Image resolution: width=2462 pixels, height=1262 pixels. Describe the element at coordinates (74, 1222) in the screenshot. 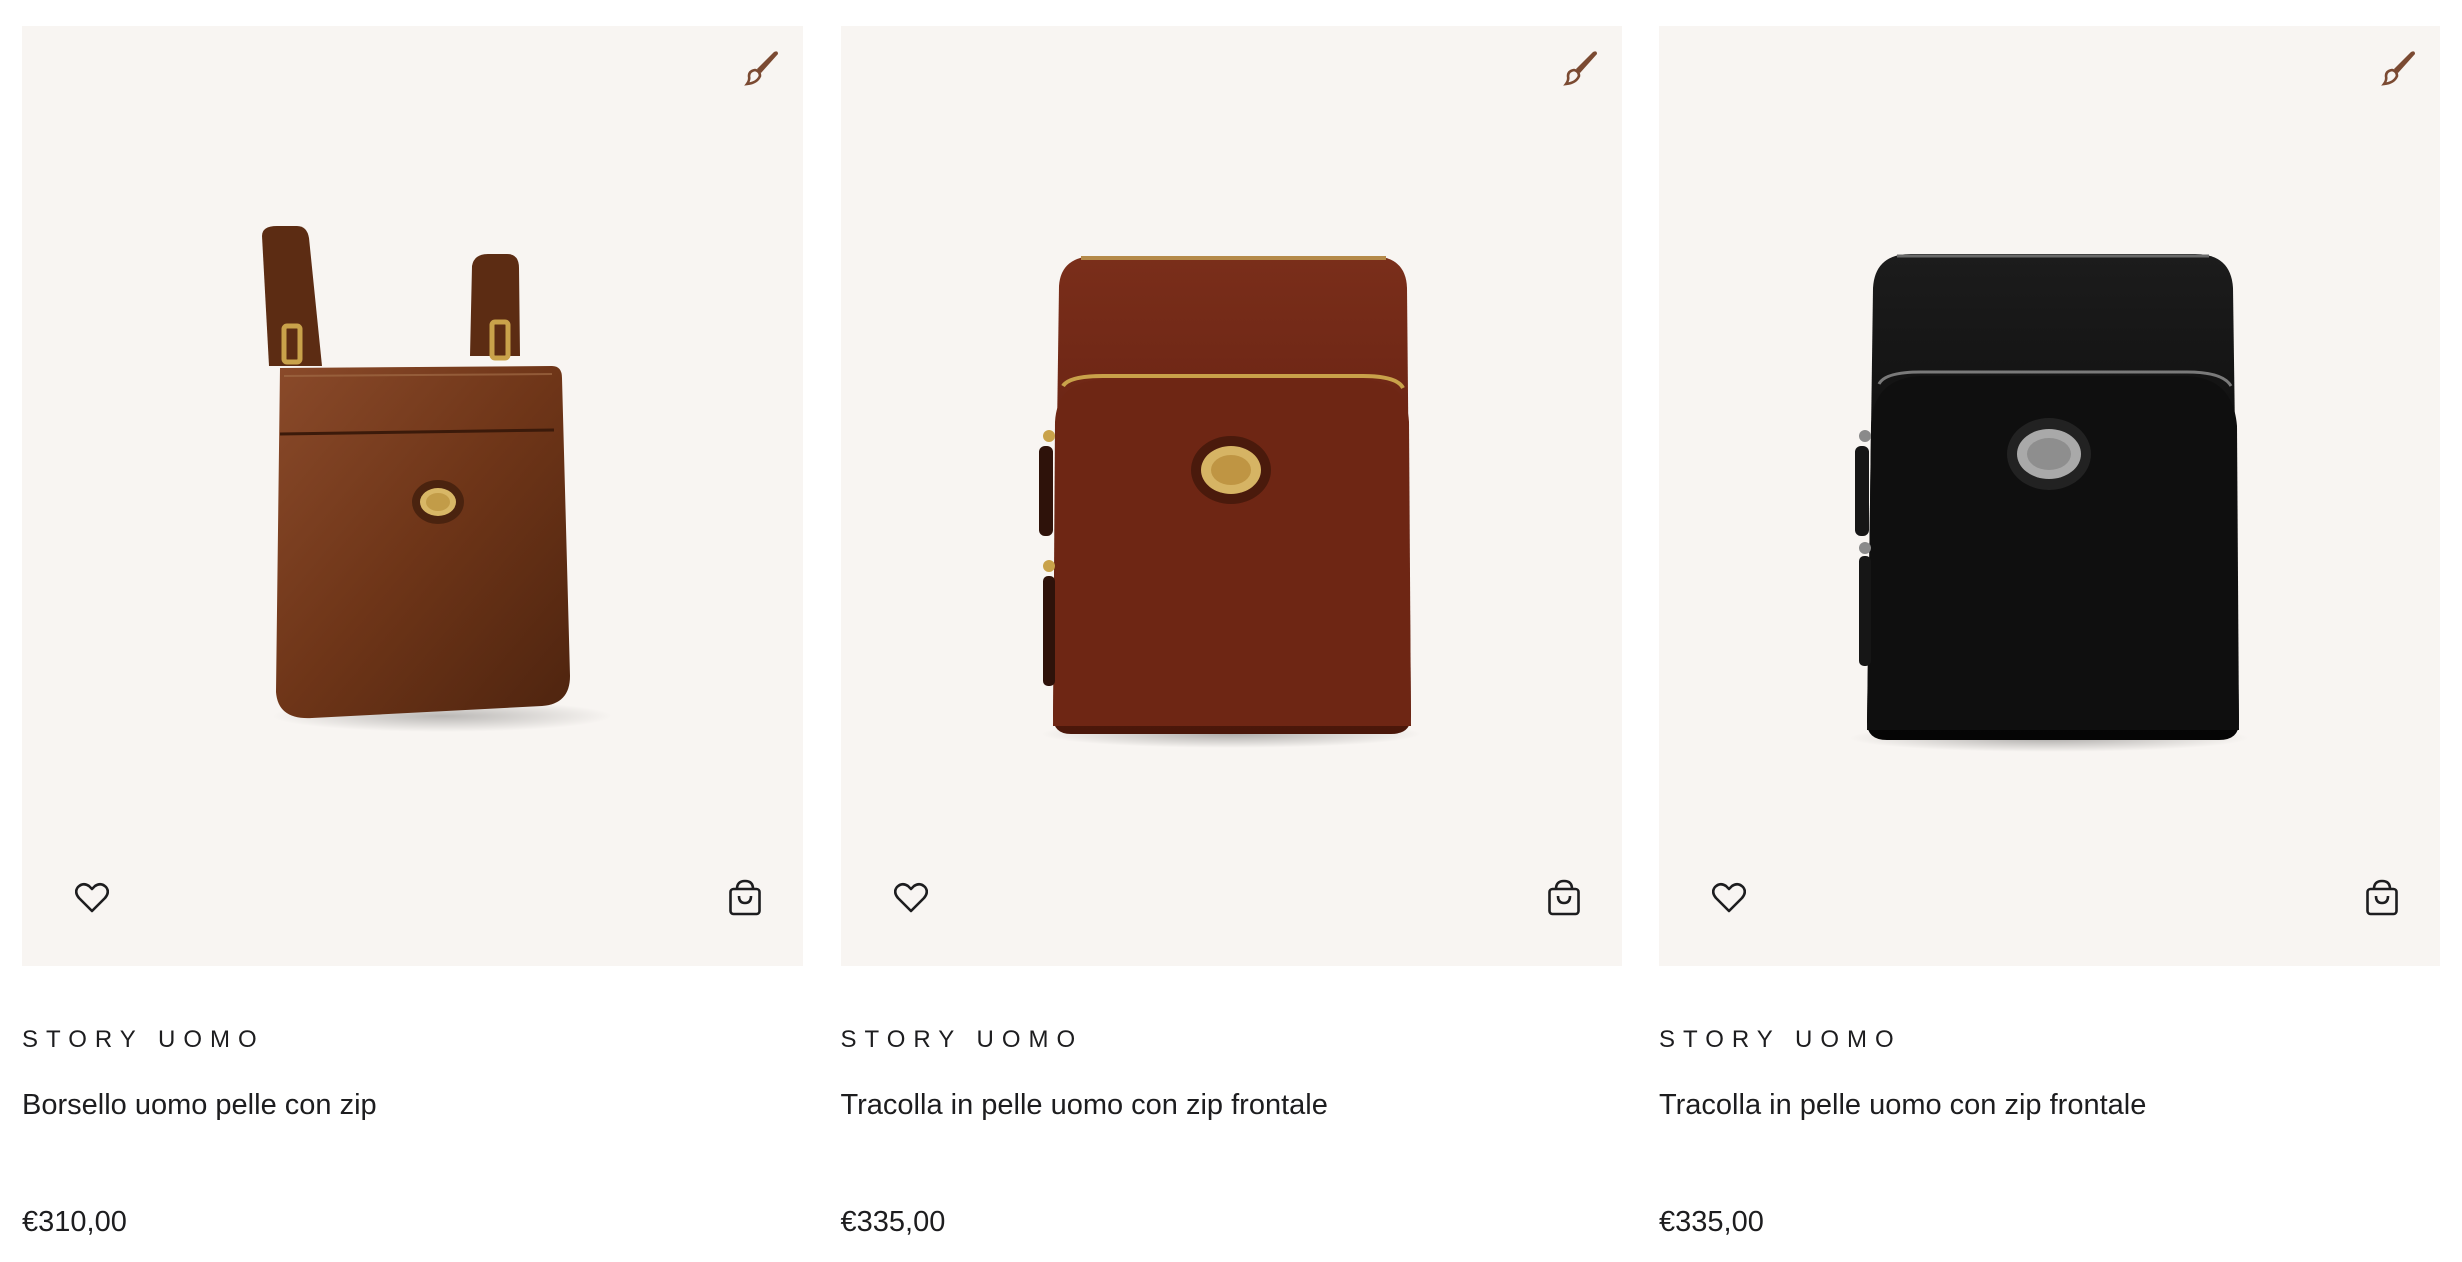

I see `product-price: €310,00` at that location.